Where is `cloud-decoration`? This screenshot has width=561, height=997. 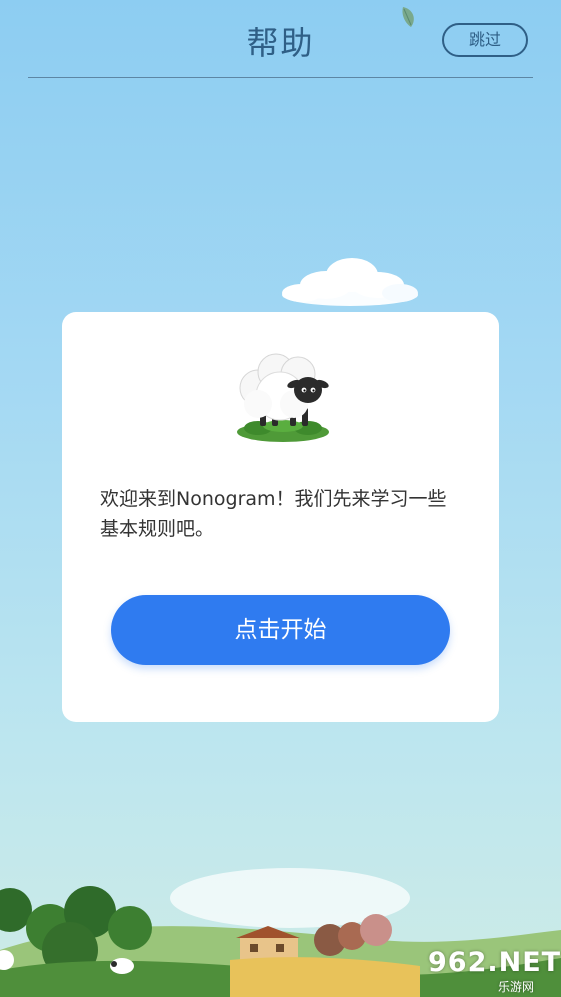
cloud-decoration is located at coordinates (350, 282).